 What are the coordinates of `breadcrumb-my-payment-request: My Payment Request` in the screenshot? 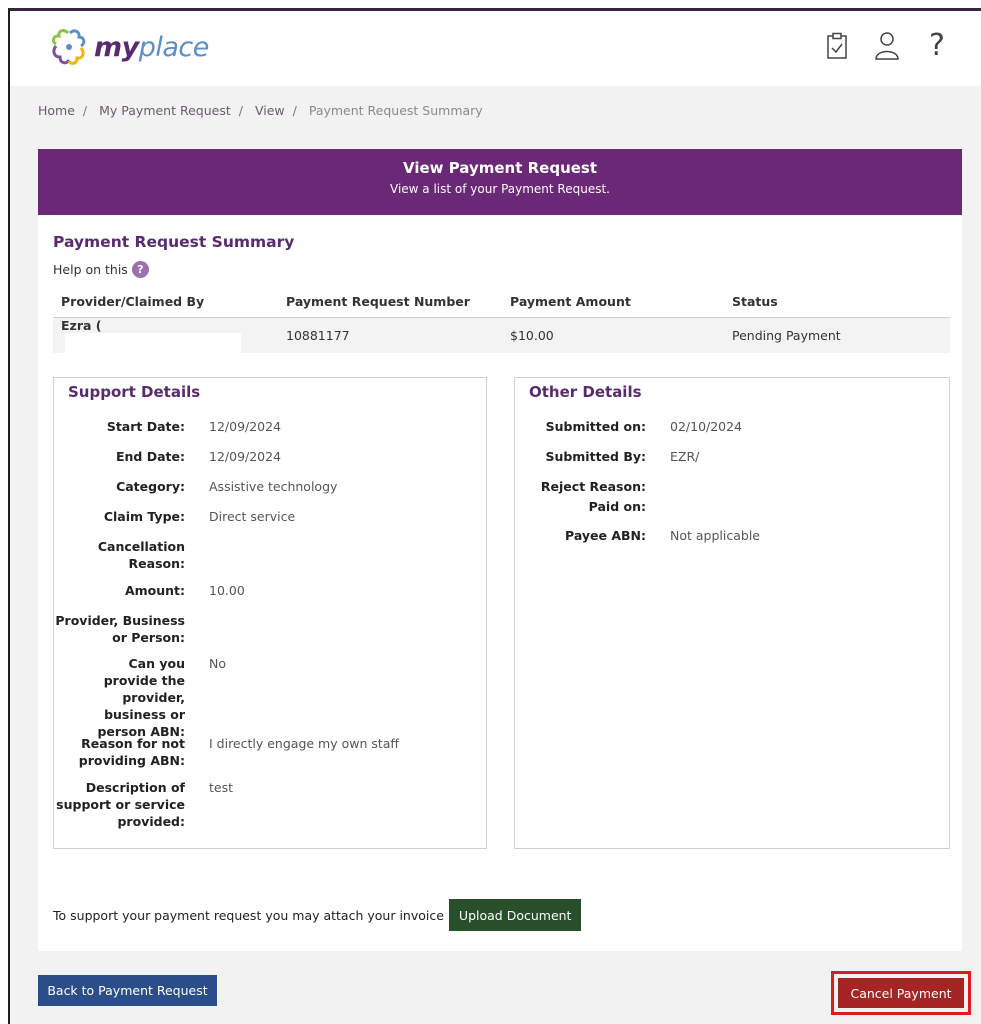 It's located at (165, 110).